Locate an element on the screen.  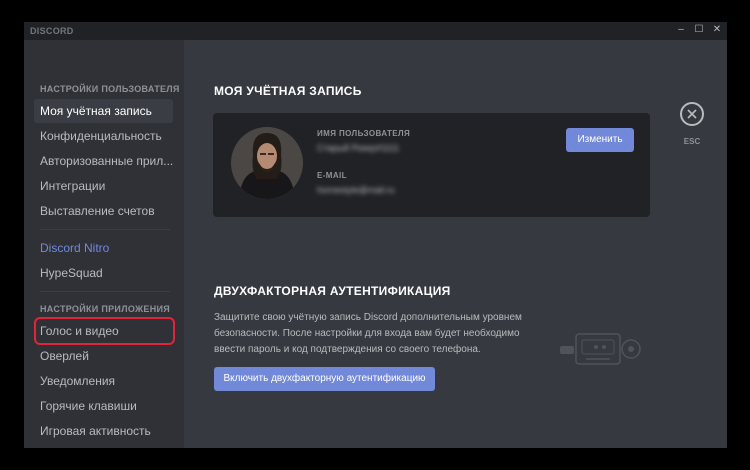
sidebar-item-keybinds: Горячие клавиши is located at coordinates (103, 406).